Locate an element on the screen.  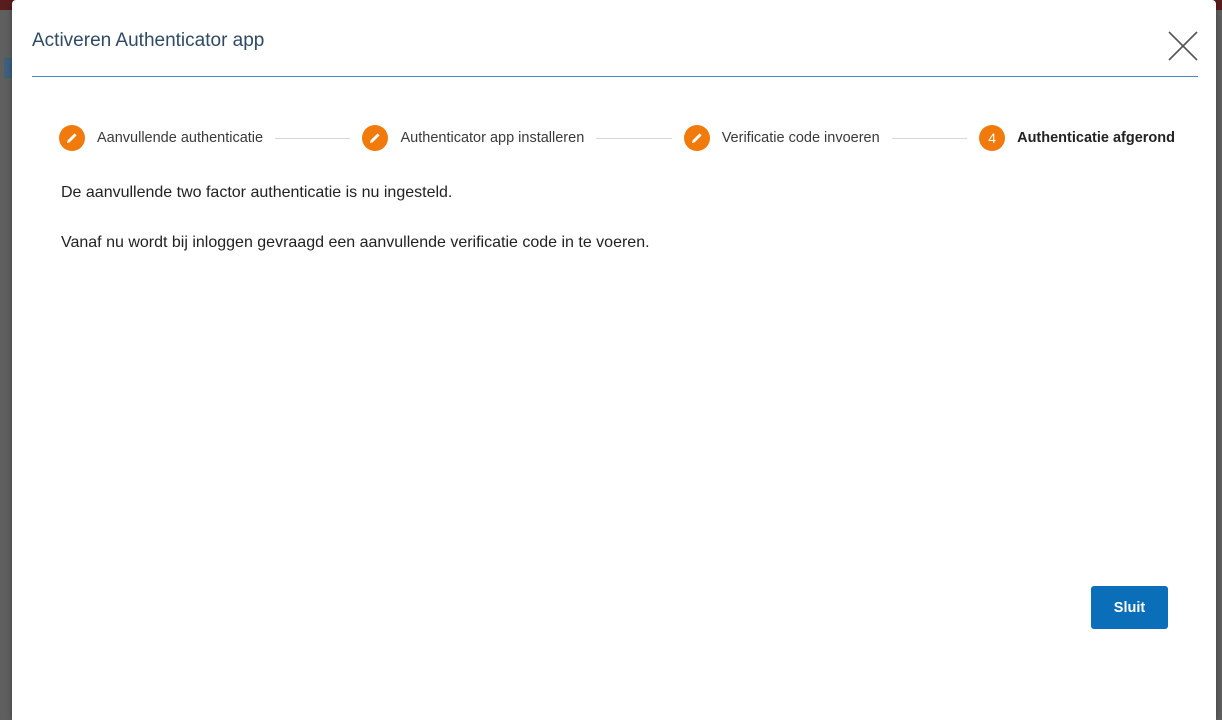
step-aanvullende-authenticatie: Aanvullende authenticatie is located at coordinates (161, 138).